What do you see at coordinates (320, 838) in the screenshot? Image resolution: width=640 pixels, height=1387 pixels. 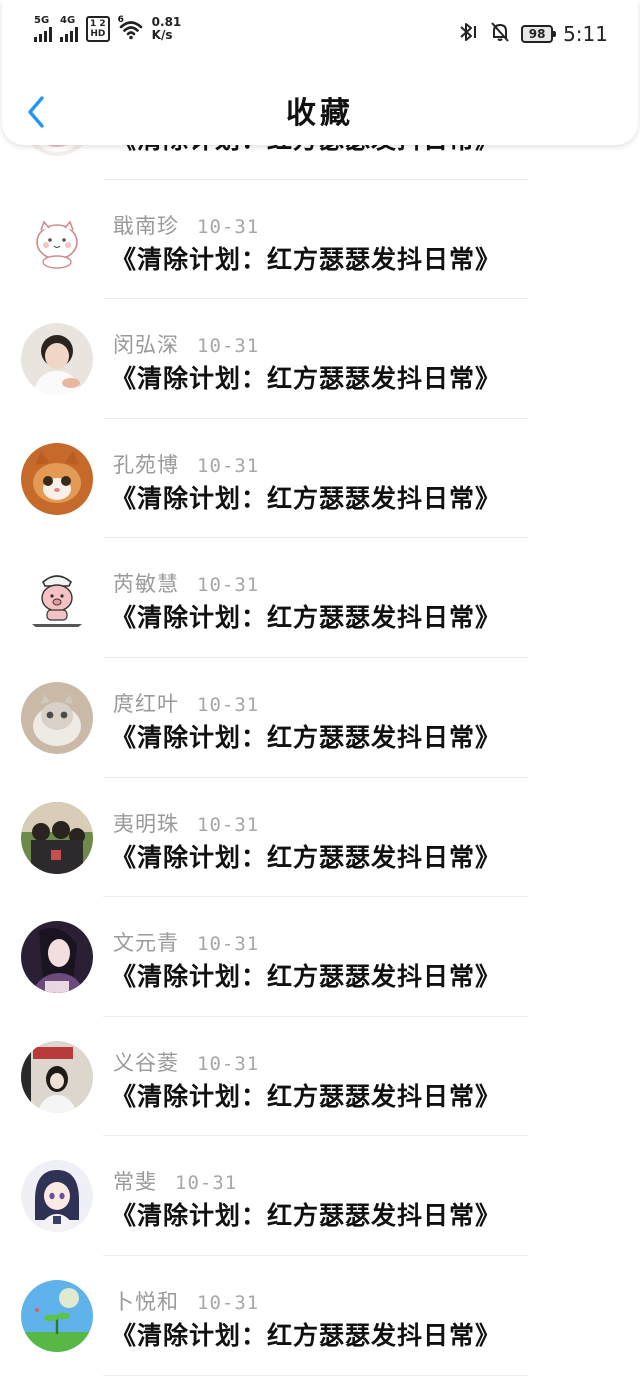 I see `list-item: 夷明珠 10-31 《清除计划：红方瑟瑟发抖日常》` at bounding box center [320, 838].